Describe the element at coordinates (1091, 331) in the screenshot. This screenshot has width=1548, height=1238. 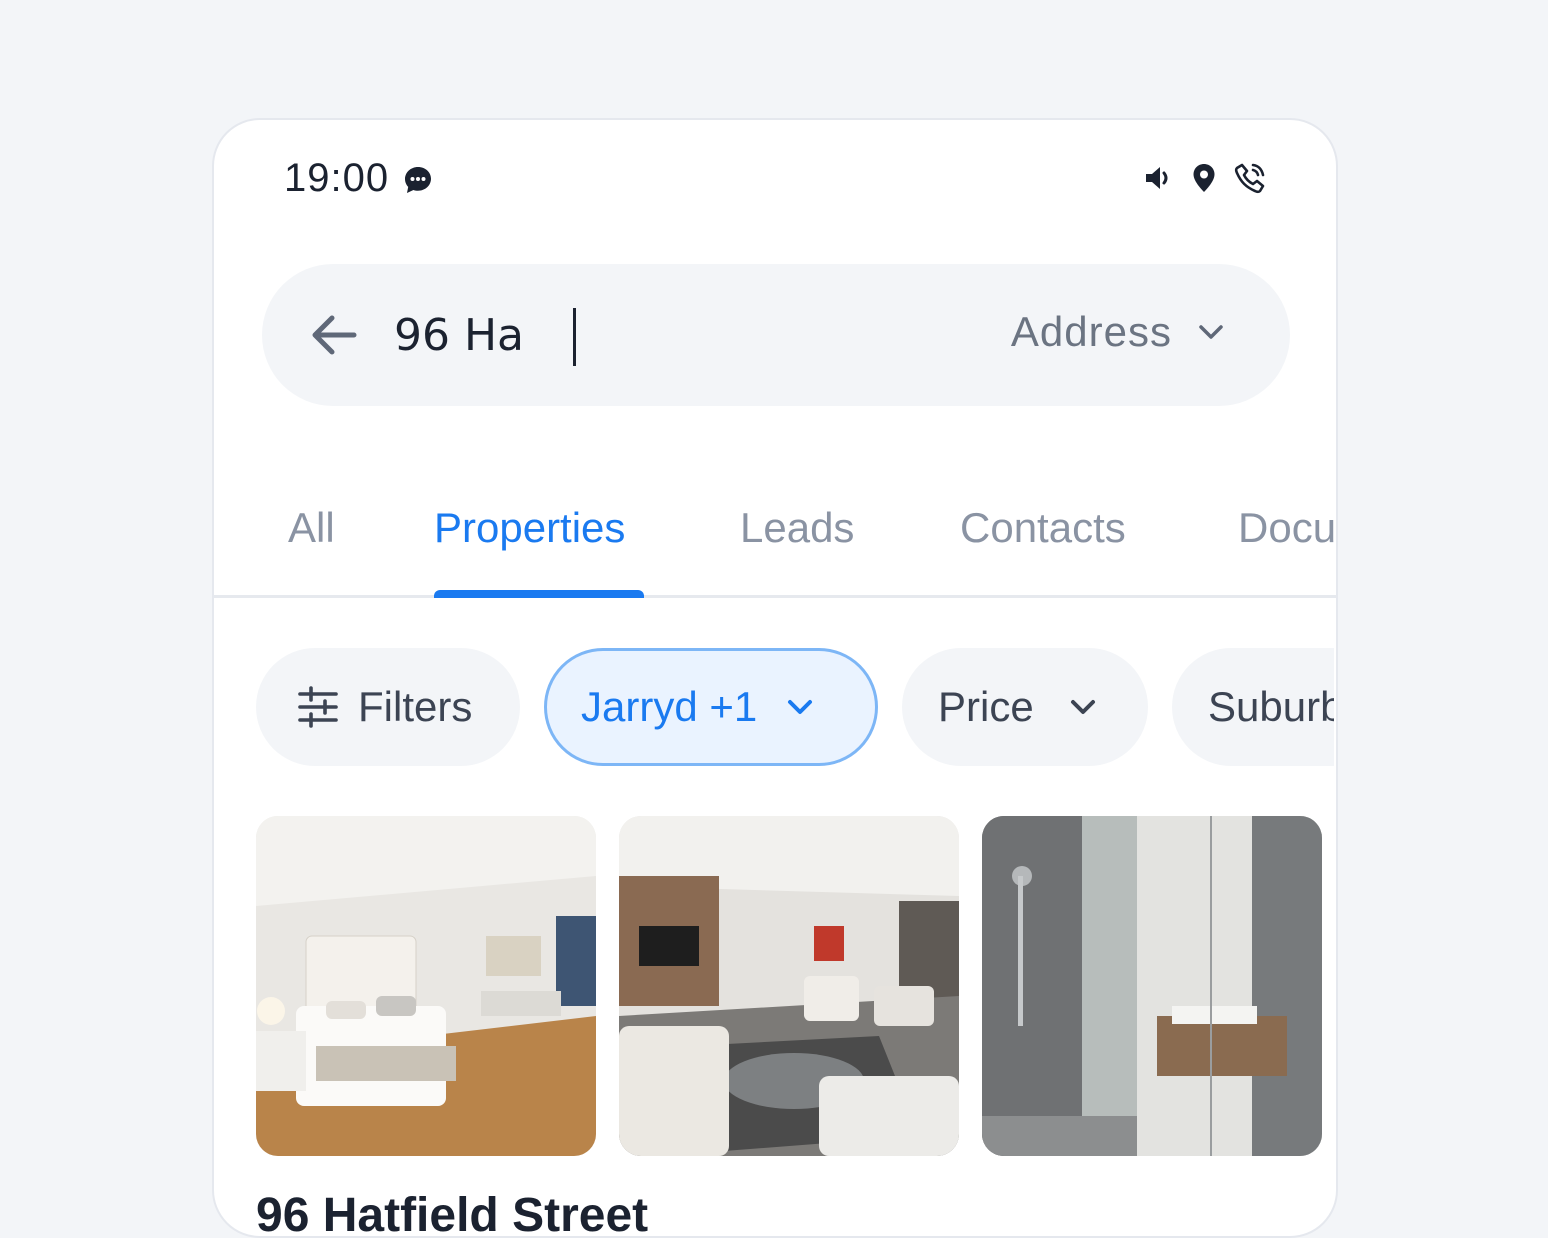
I see `search-type-label: Address` at that location.